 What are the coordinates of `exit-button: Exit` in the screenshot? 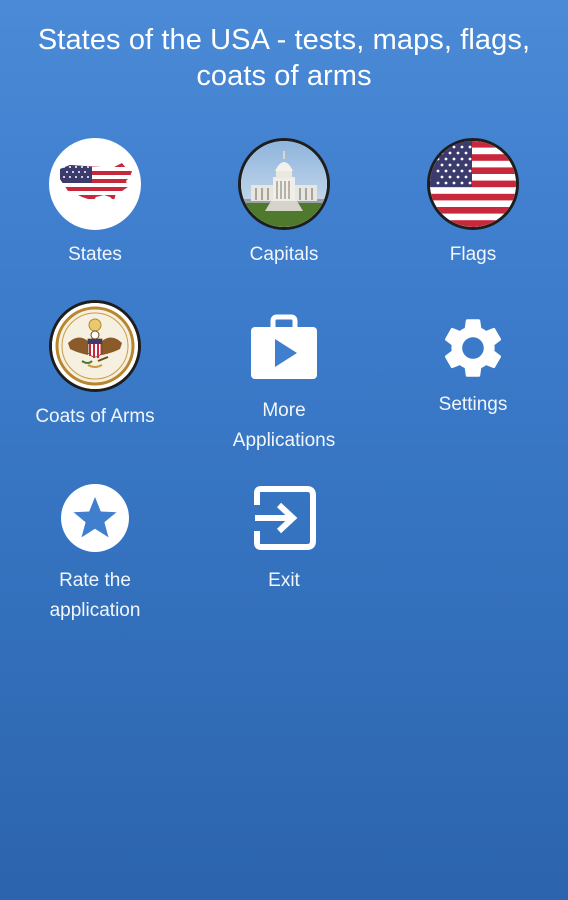 It's located at (284, 536).